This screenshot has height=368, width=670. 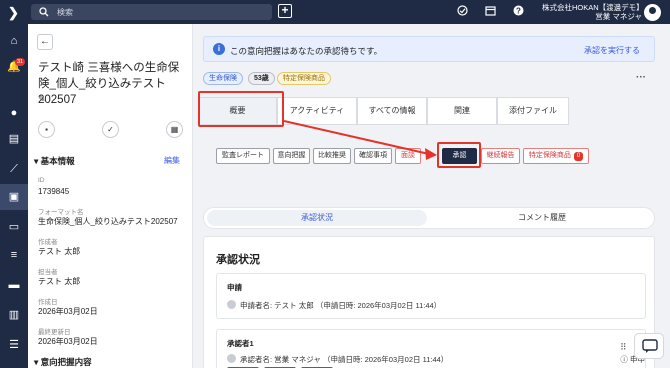 What do you see at coordinates (285, 11) in the screenshot?
I see `add-button: +` at bounding box center [285, 11].